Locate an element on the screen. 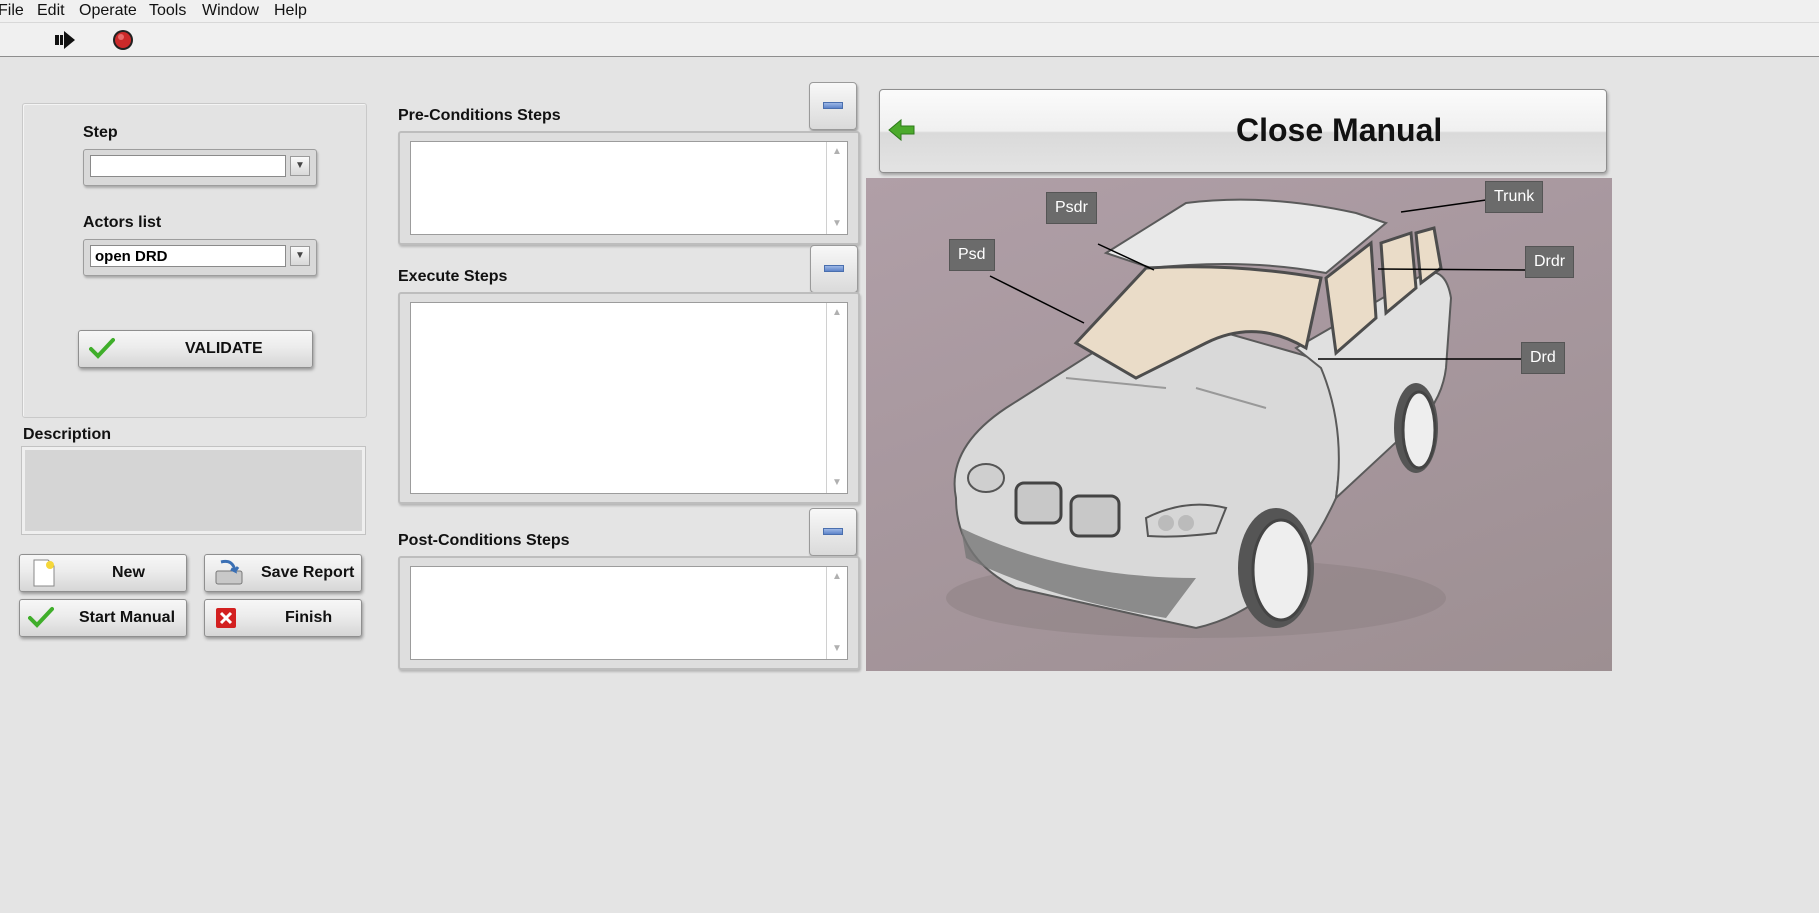 The image size is (1819, 913). save-report-icon is located at coordinates (229, 575).